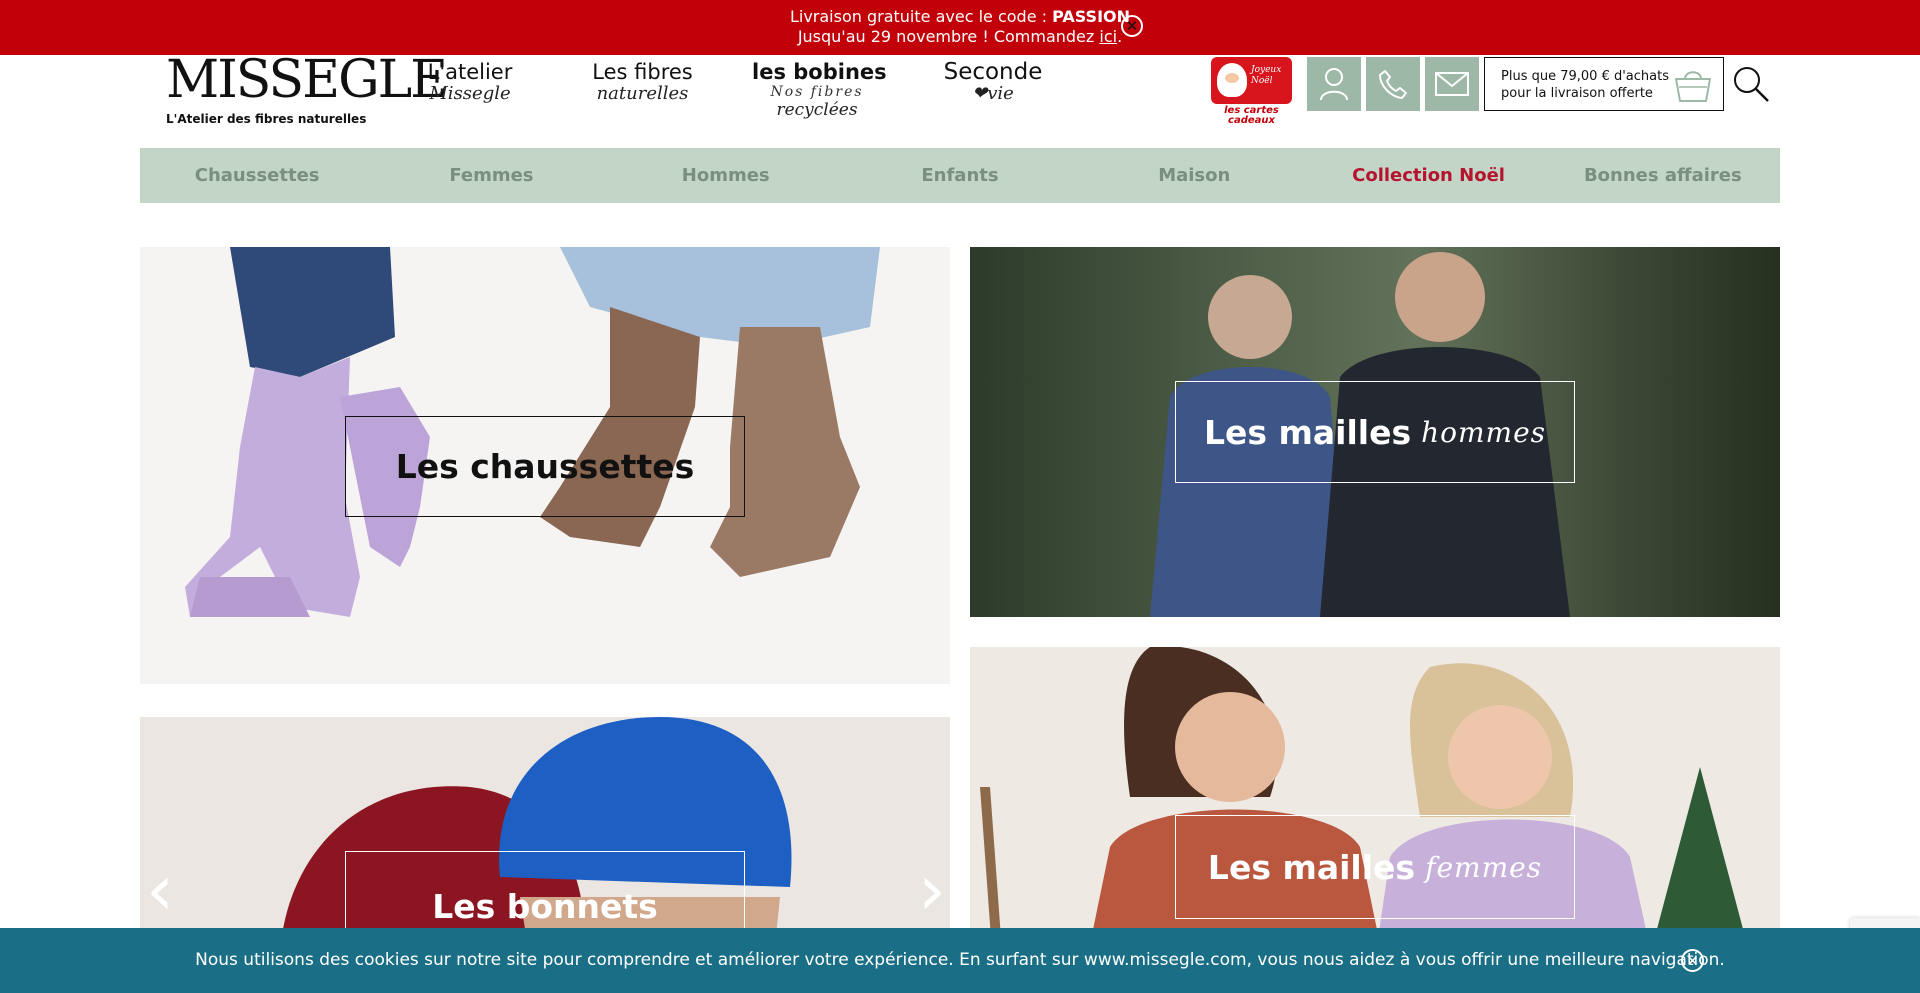  I want to click on brand-link-title: Les fibres, so click(642, 72).